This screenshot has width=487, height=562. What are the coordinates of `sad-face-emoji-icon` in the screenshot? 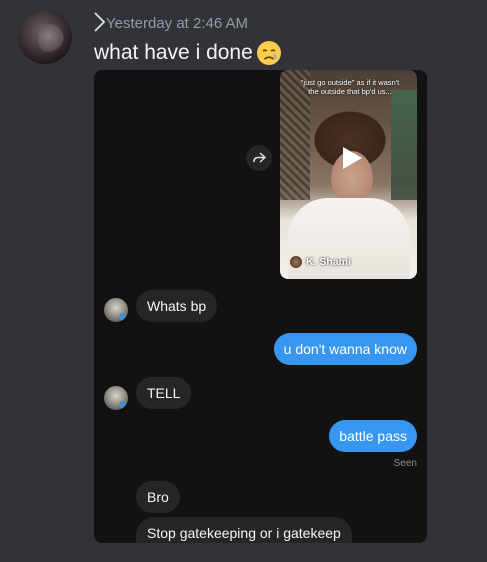 It's located at (268, 53).